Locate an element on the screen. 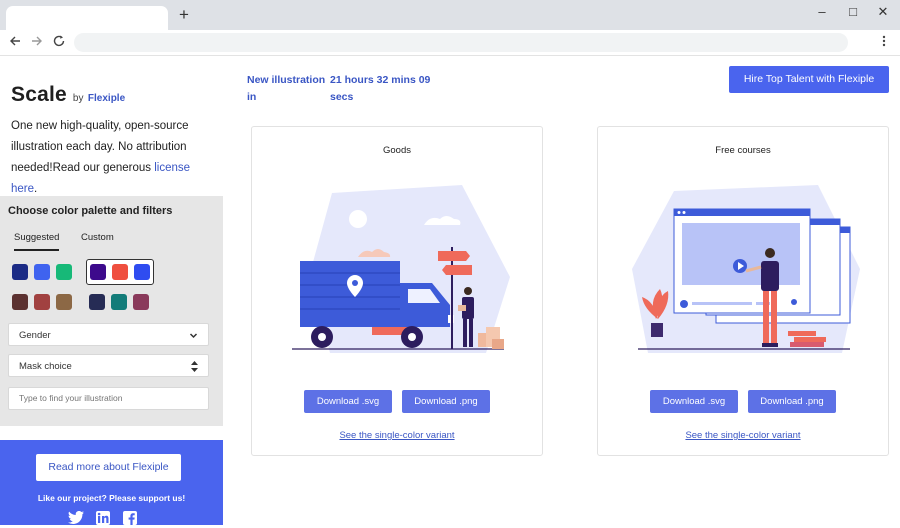 The height and width of the screenshot is (528, 900). countdown-label: New illustration in is located at coordinates (286, 88).